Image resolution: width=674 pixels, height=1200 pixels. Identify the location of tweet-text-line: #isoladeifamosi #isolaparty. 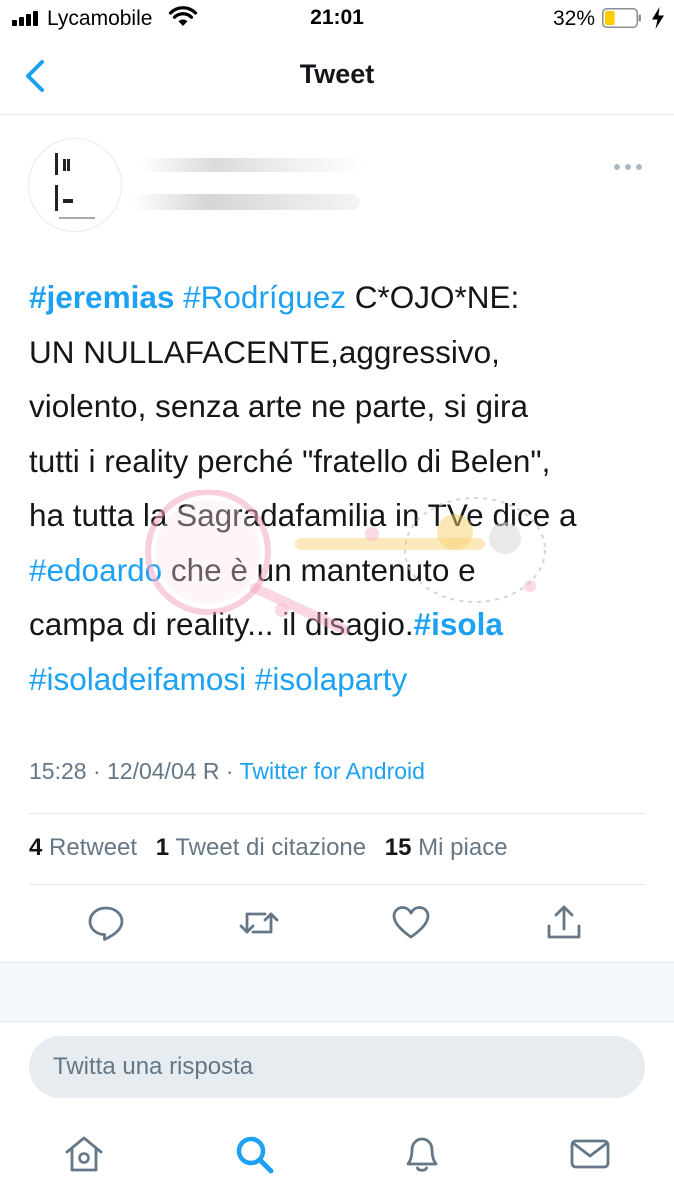
(344, 679).